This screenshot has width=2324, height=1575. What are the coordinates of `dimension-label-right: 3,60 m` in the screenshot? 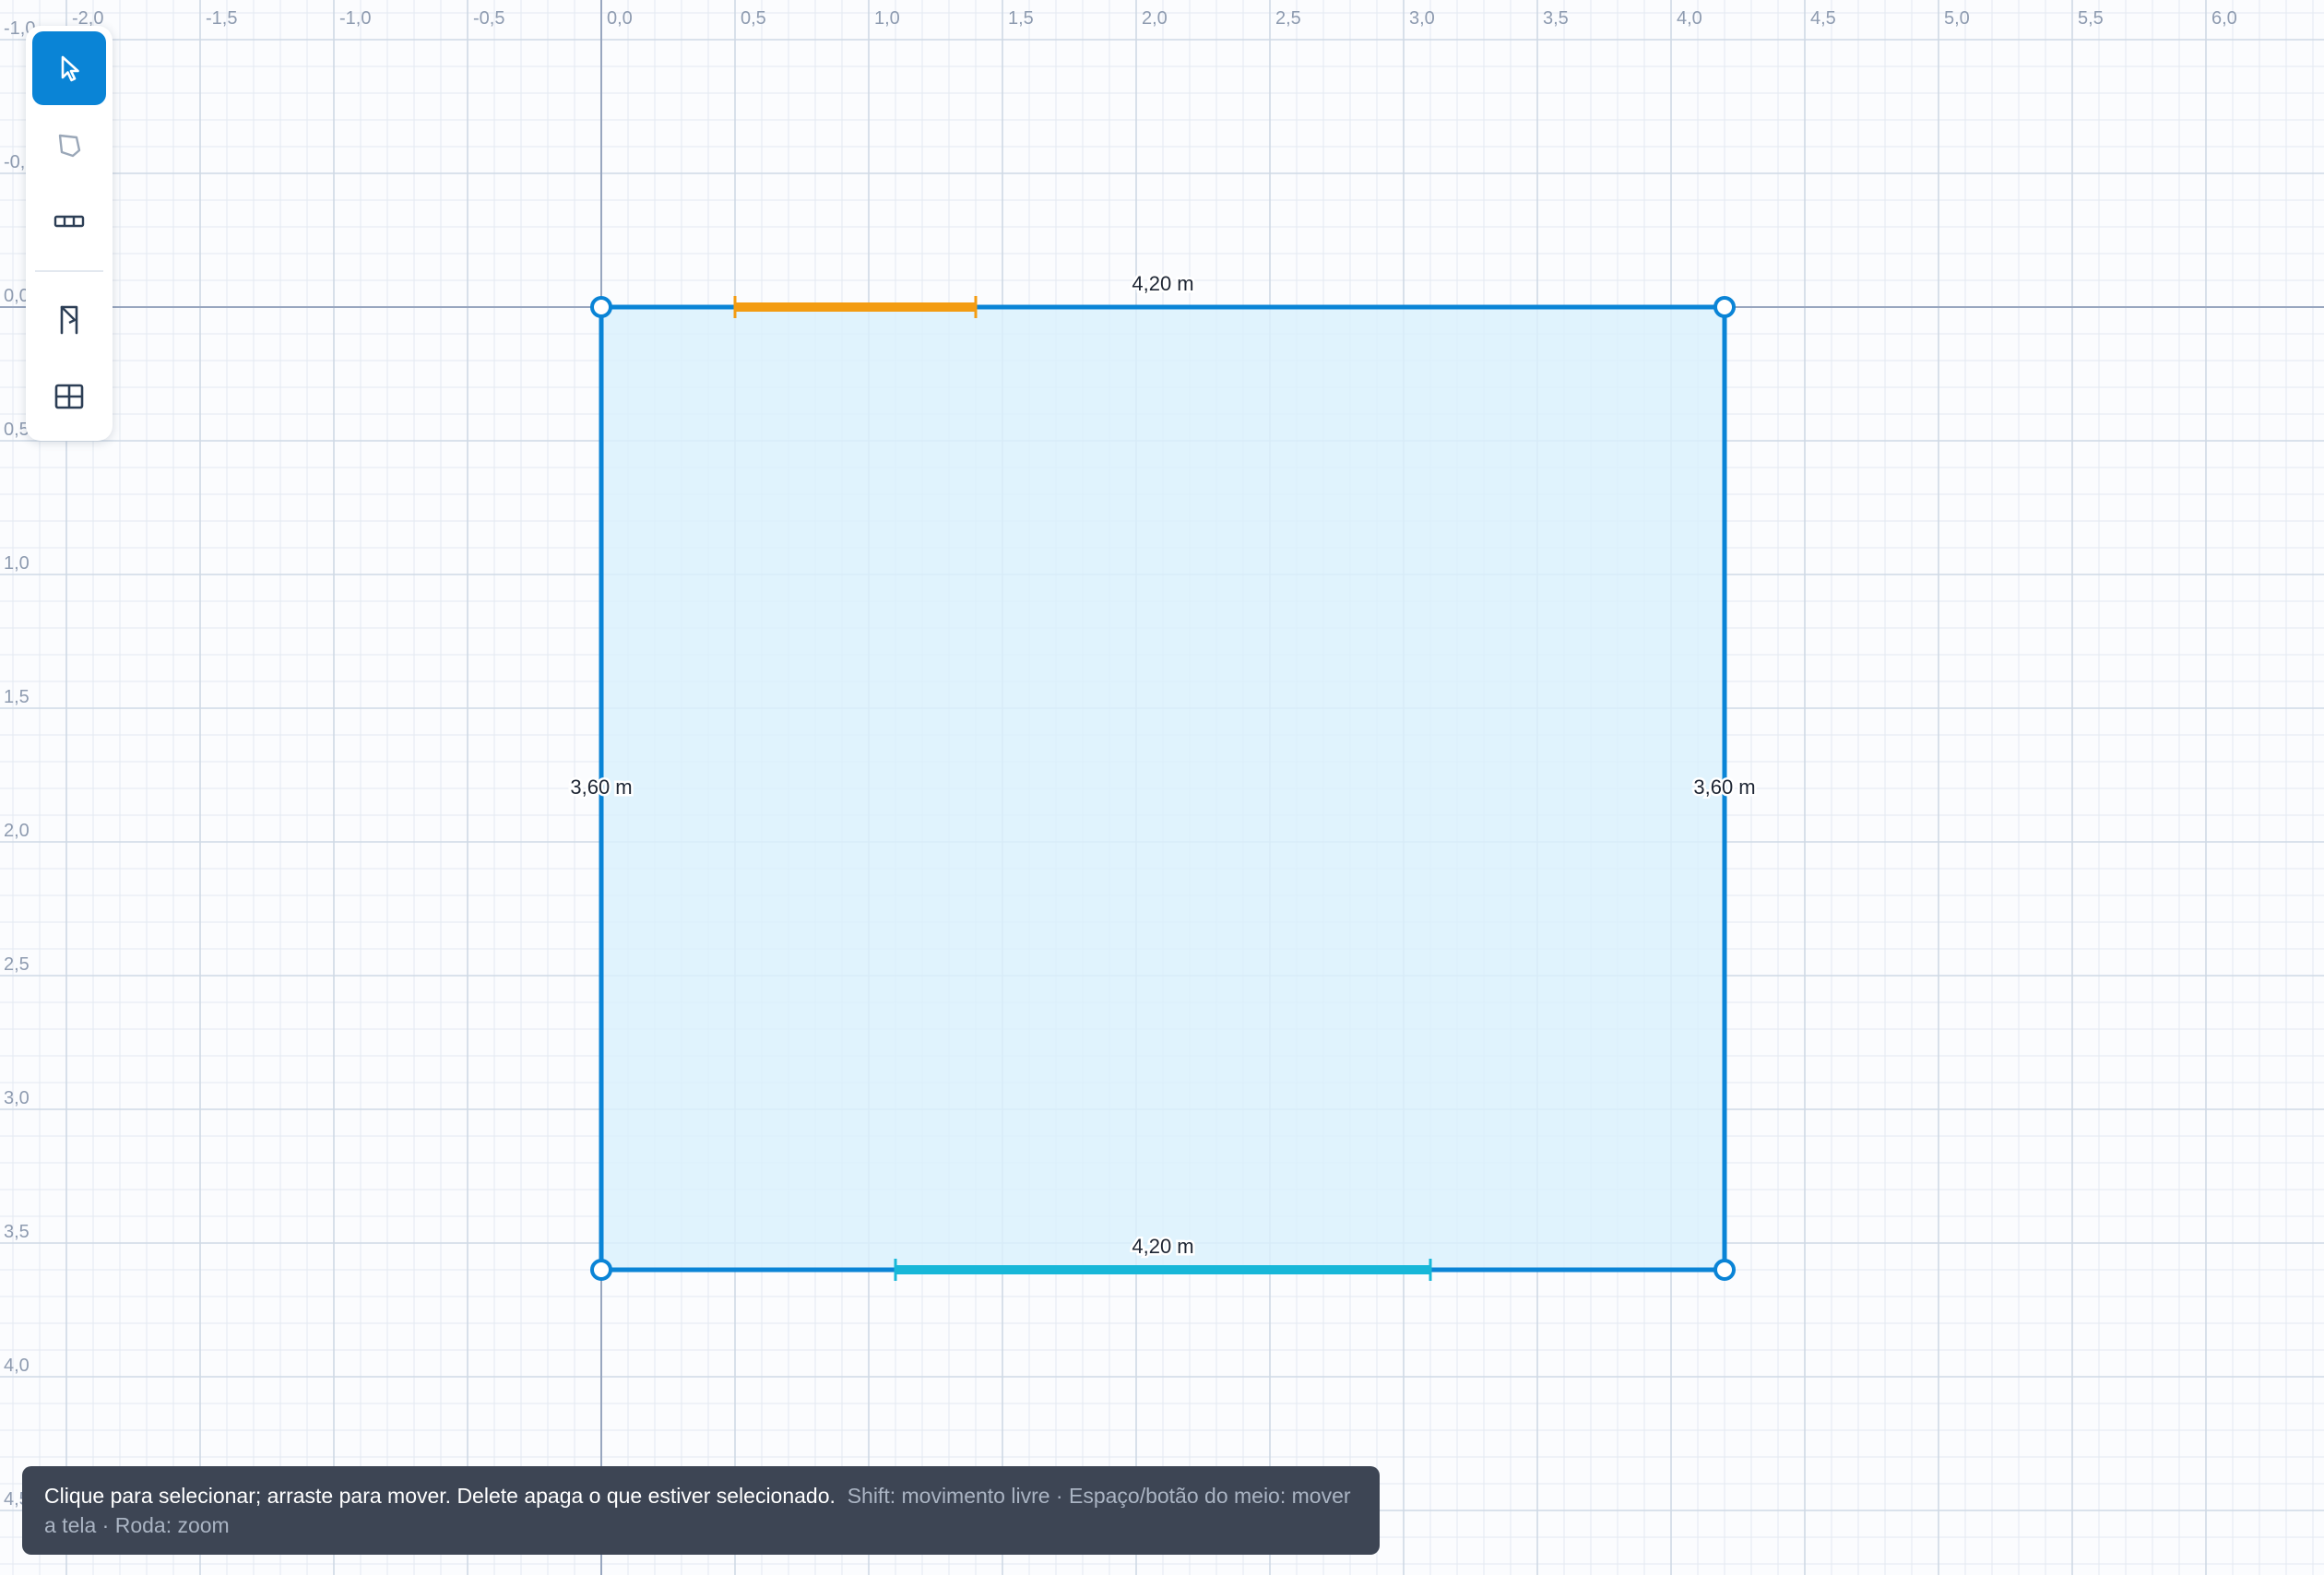 It's located at (1724, 788).